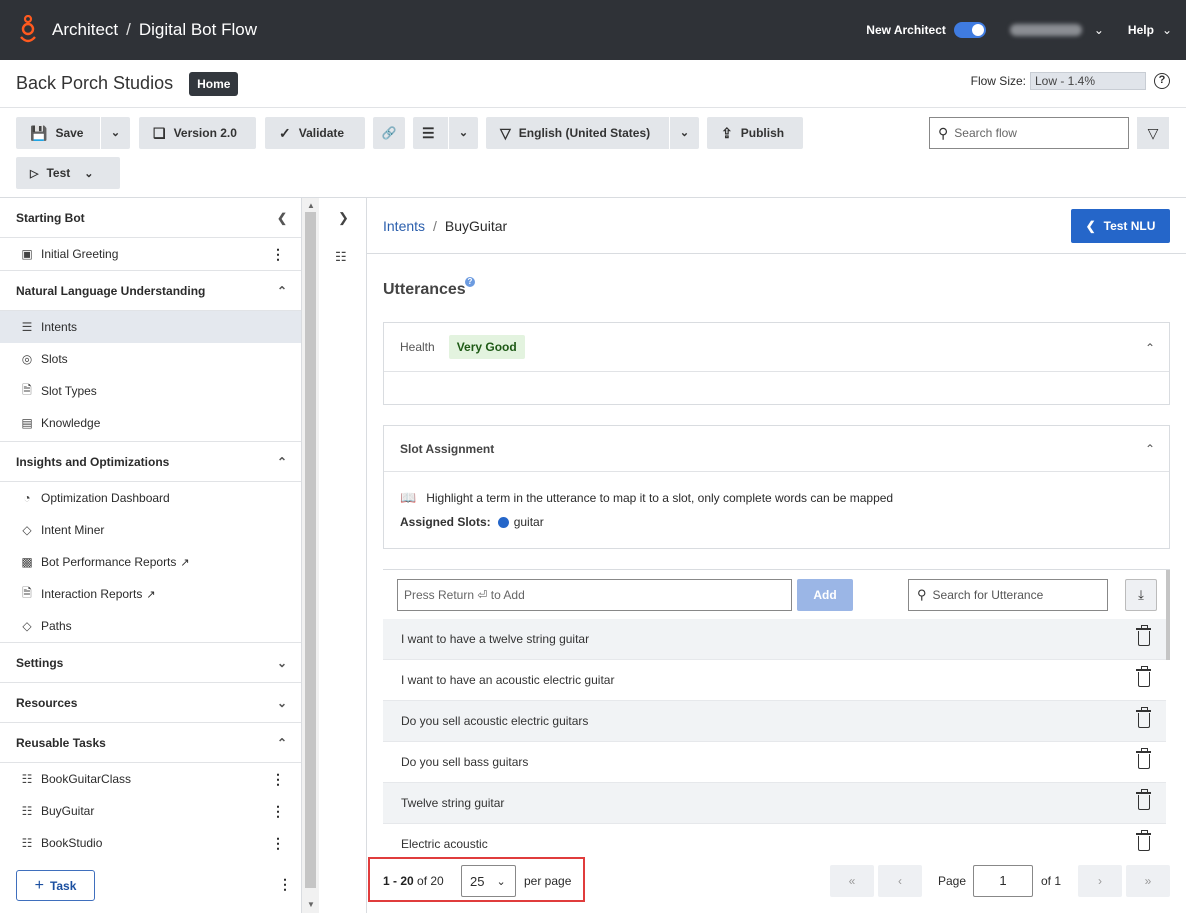 This screenshot has height=913, width=1186. What do you see at coordinates (1045, 30) in the screenshot?
I see `user-menu` at bounding box center [1045, 30].